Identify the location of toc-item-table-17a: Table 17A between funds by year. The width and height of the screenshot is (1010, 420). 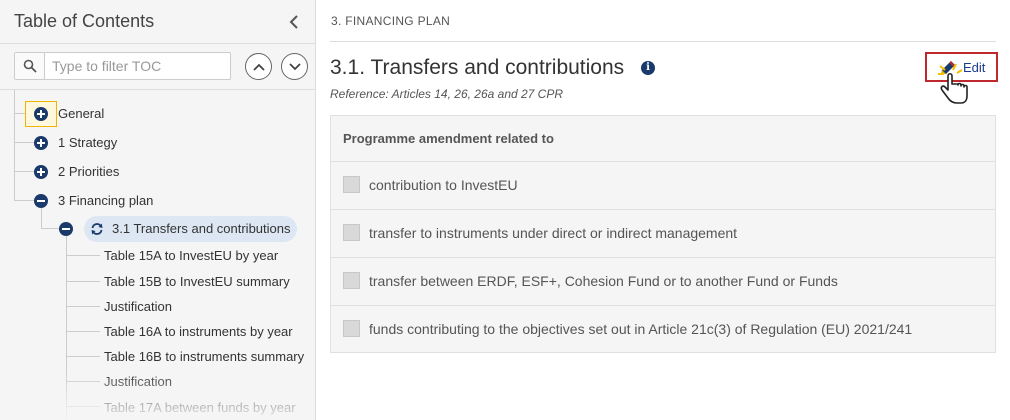
(204, 408).